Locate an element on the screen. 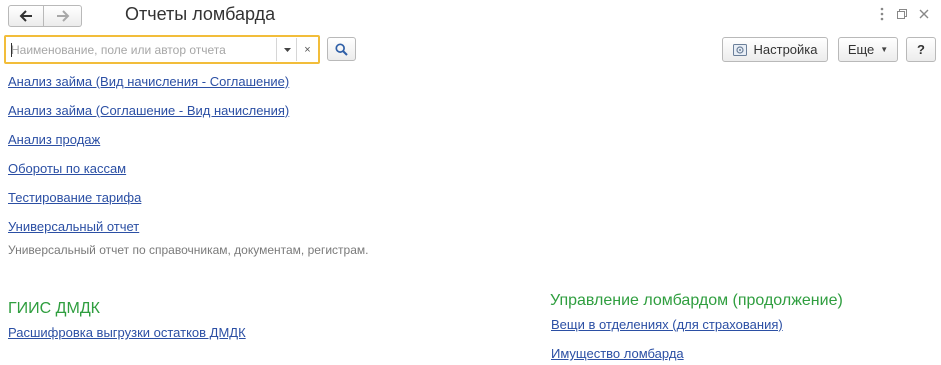  search-history-dropdown is located at coordinates (286, 49).